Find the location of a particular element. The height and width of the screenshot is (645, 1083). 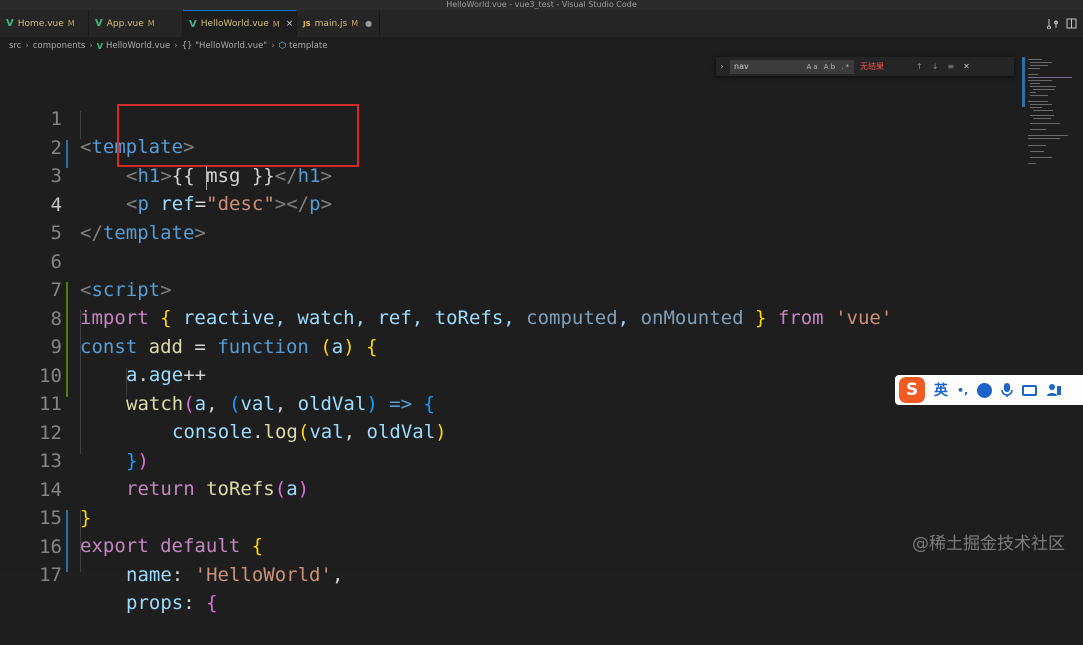

code-line: 11 console.log(val, oldVal) is located at coordinates (510, 402).